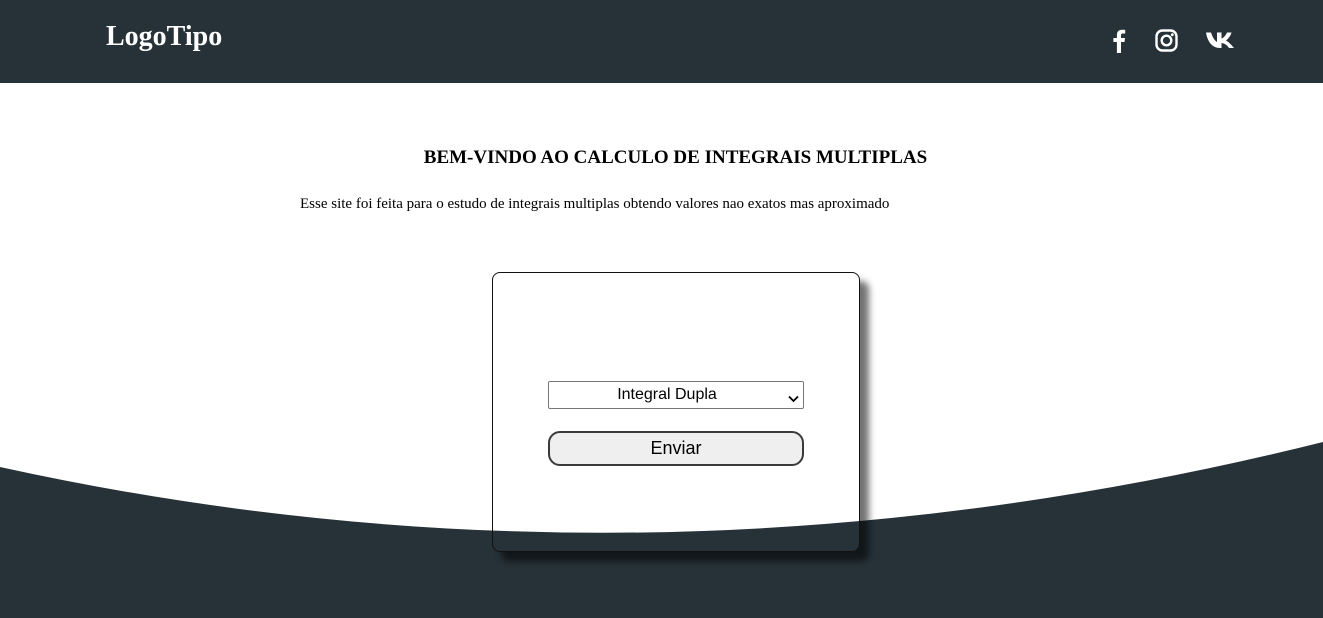  What do you see at coordinates (667, 394) in the screenshot?
I see `select-value: Integral Dupla` at bounding box center [667, 394].